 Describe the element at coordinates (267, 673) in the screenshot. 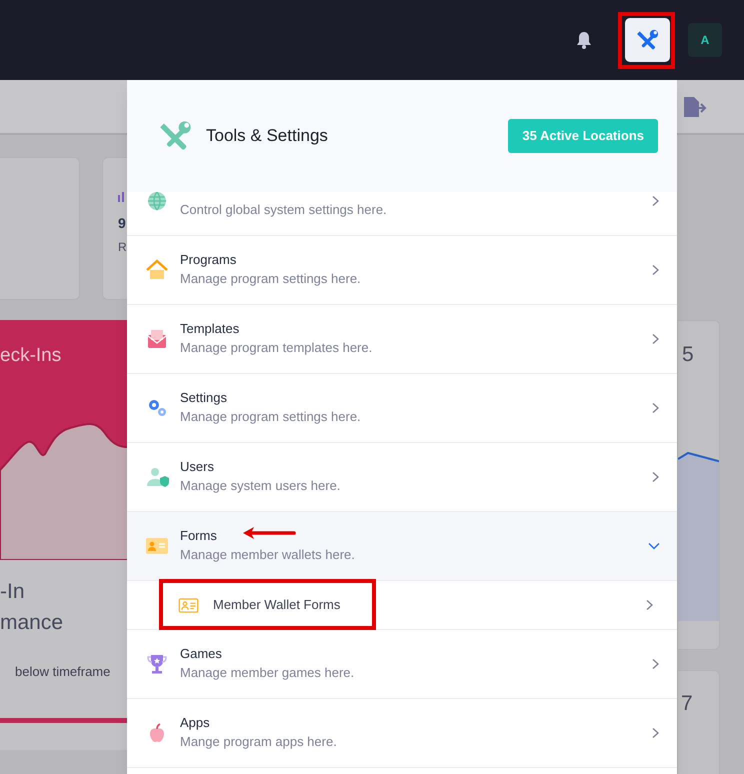

I see `menu-item-description: Manage member games here.` at that location.